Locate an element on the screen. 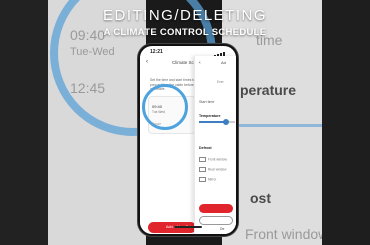 The height and width of the screenshot is (245, 370). front-window-icon is located at coordinates (202, 159).